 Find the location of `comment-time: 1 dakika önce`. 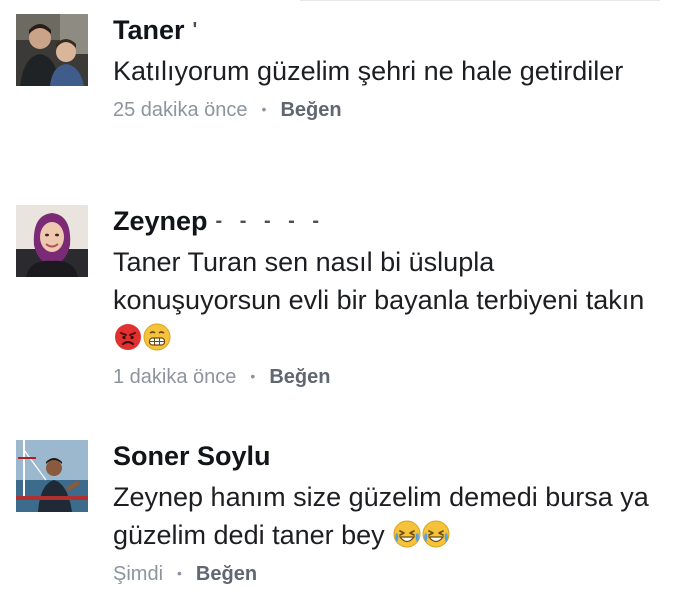

comment-time: 1 dakika önce is located at coordinates (174, 377).